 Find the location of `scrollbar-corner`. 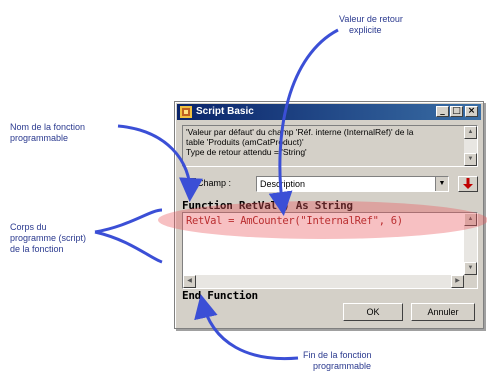

scrollbar-corner is located at coordinates (470, 281).